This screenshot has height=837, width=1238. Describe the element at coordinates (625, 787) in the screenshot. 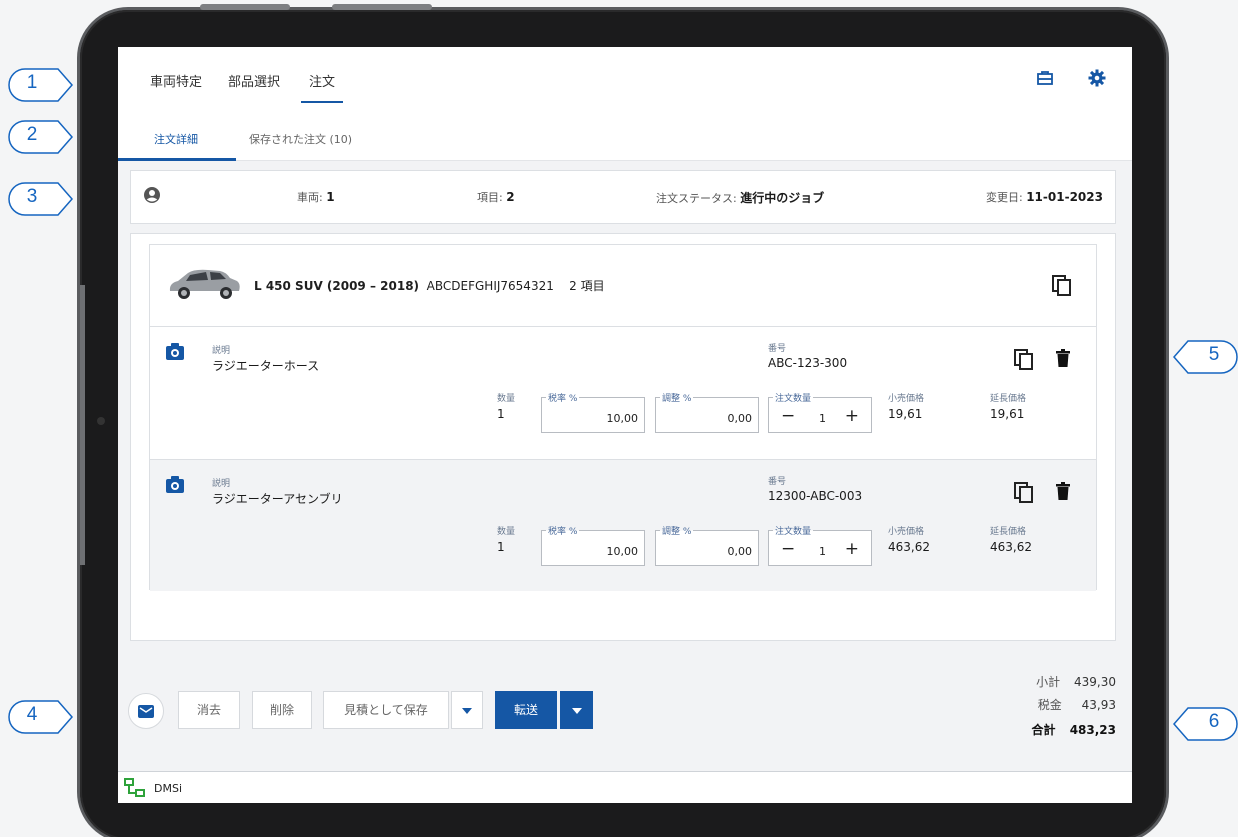

I see `status-bar: DMSi` at that location.